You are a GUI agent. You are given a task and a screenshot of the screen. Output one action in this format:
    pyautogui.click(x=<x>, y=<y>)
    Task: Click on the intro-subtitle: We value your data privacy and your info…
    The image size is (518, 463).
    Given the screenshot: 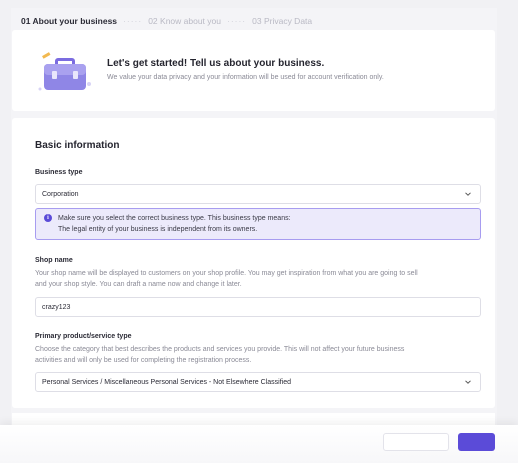 What is the action you would take?
    pyautogui.click(x=245, y=77)
    